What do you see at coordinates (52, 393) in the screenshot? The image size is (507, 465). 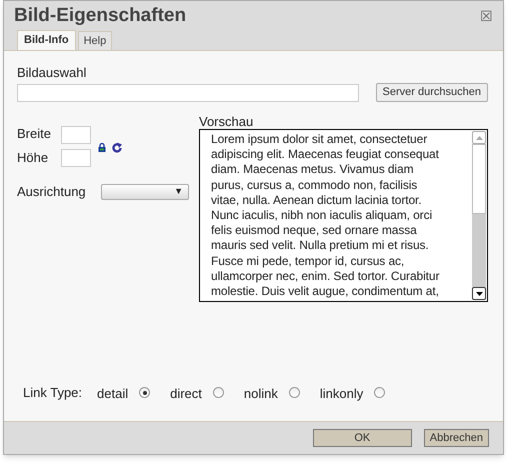 I see `field-label: Link Type:` at bounding box center [52, 393].